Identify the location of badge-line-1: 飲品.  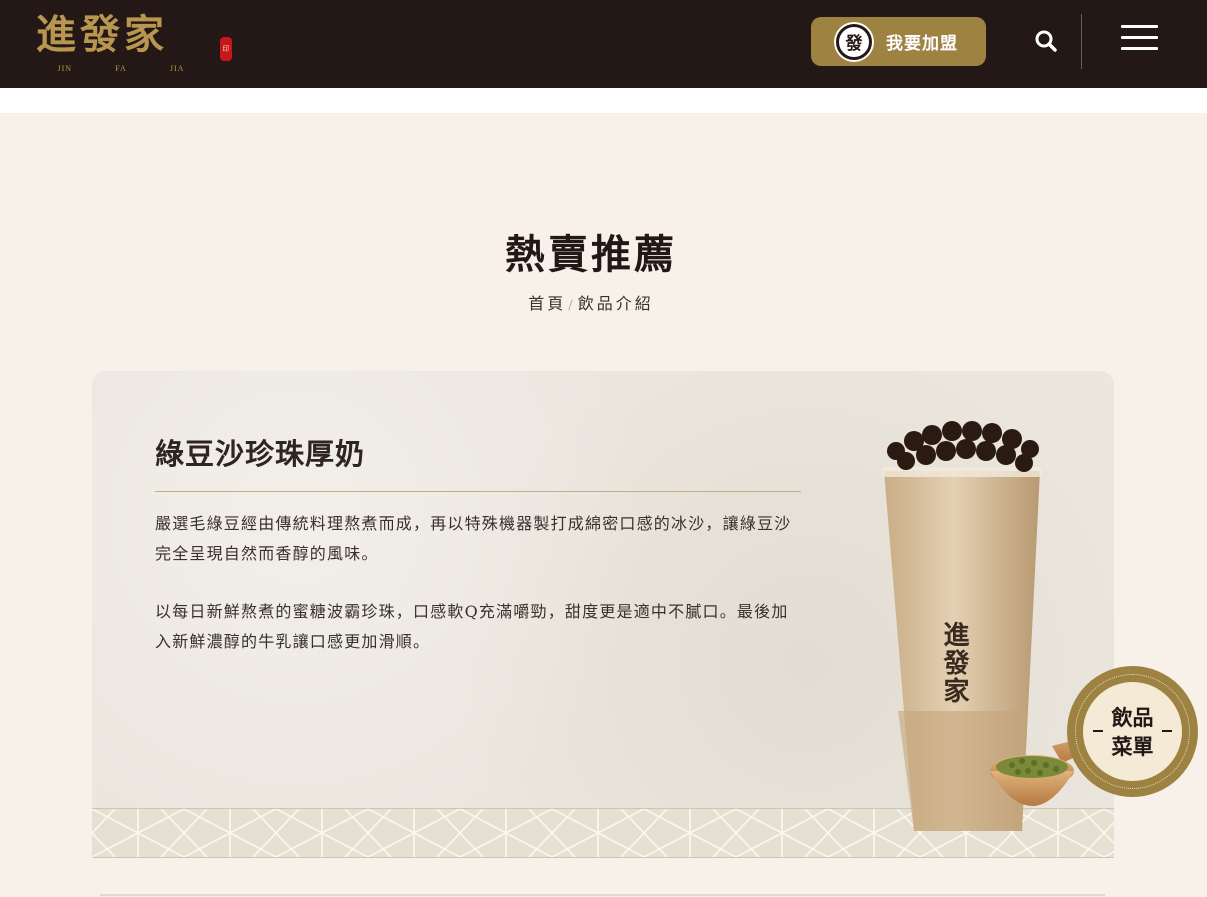
(1132, 717).